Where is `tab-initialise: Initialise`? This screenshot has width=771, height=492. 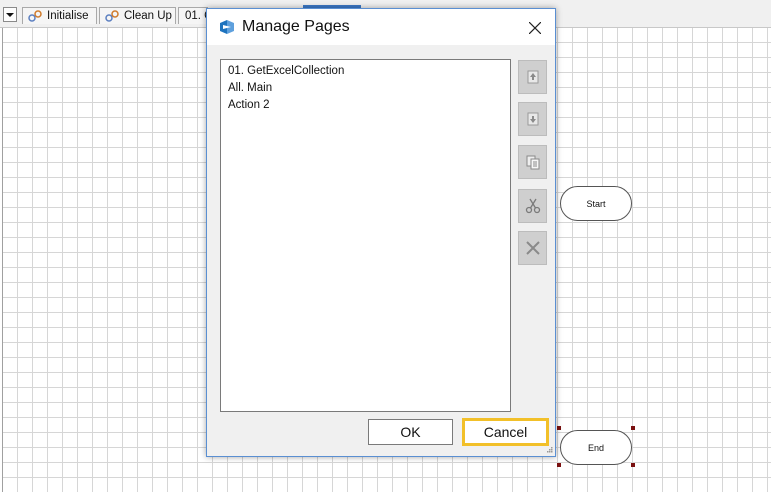
tab-initialise: Initialise is located at coordinates (59, 15).